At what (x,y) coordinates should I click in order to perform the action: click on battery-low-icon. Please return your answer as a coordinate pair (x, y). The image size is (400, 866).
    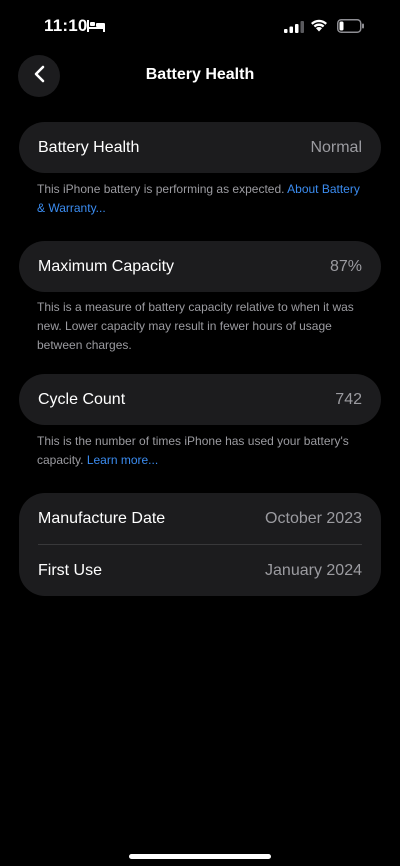
    Looking at the image, I should click on (351, 28).